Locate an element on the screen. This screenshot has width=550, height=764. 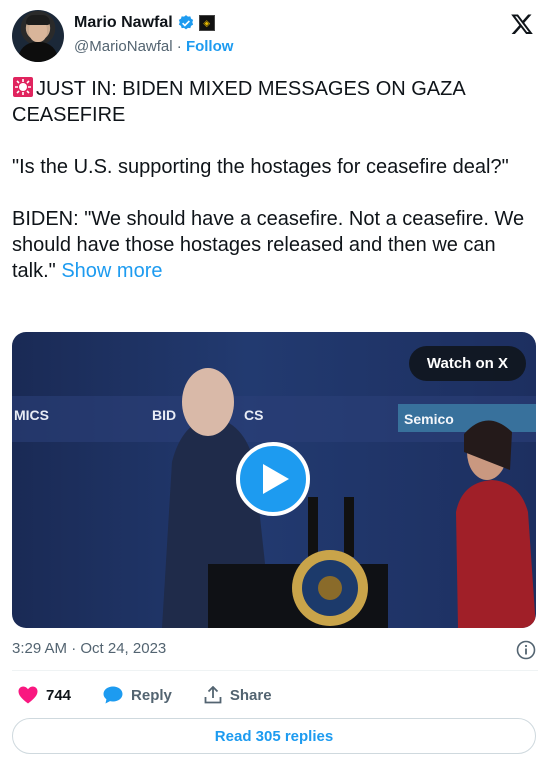
show-more-link: Show more is located at coordinates (111, 271).